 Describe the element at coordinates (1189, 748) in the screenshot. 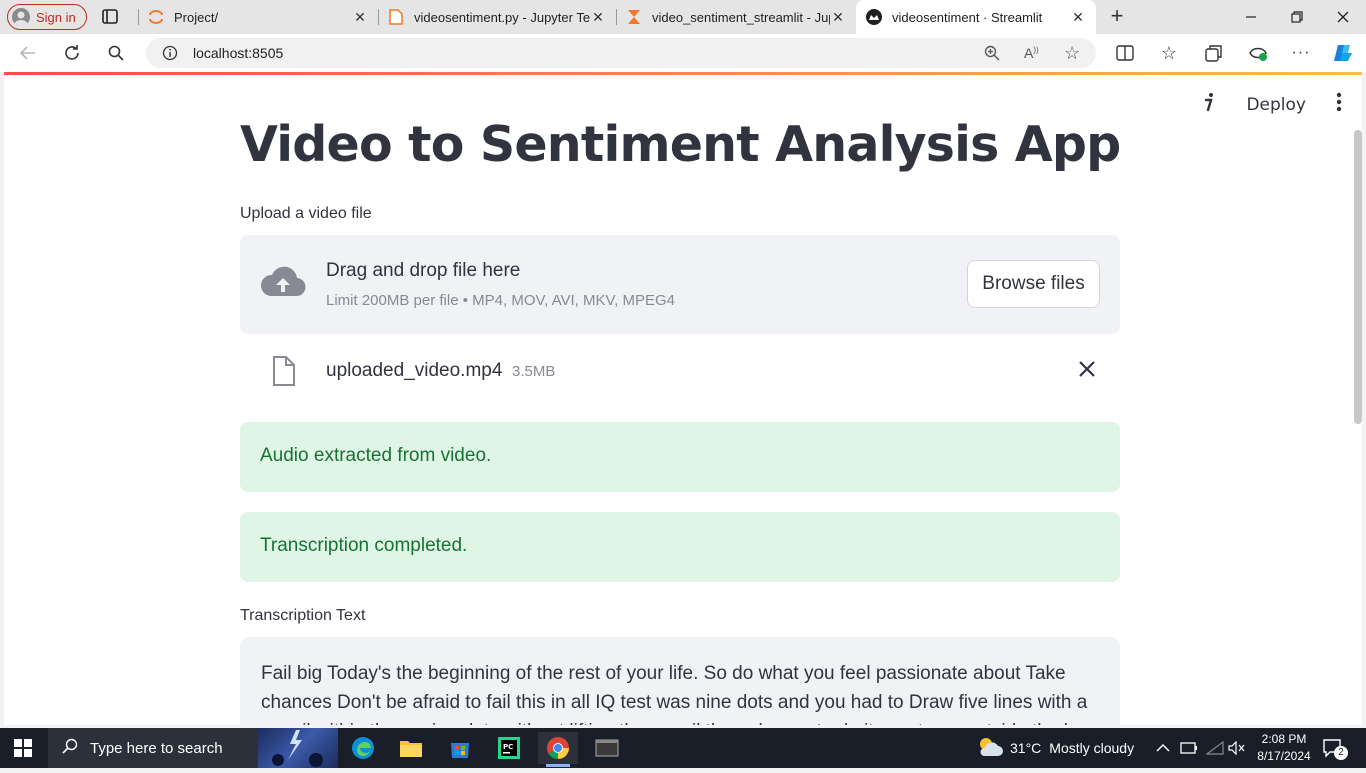

I see `battery-icon` at that location.